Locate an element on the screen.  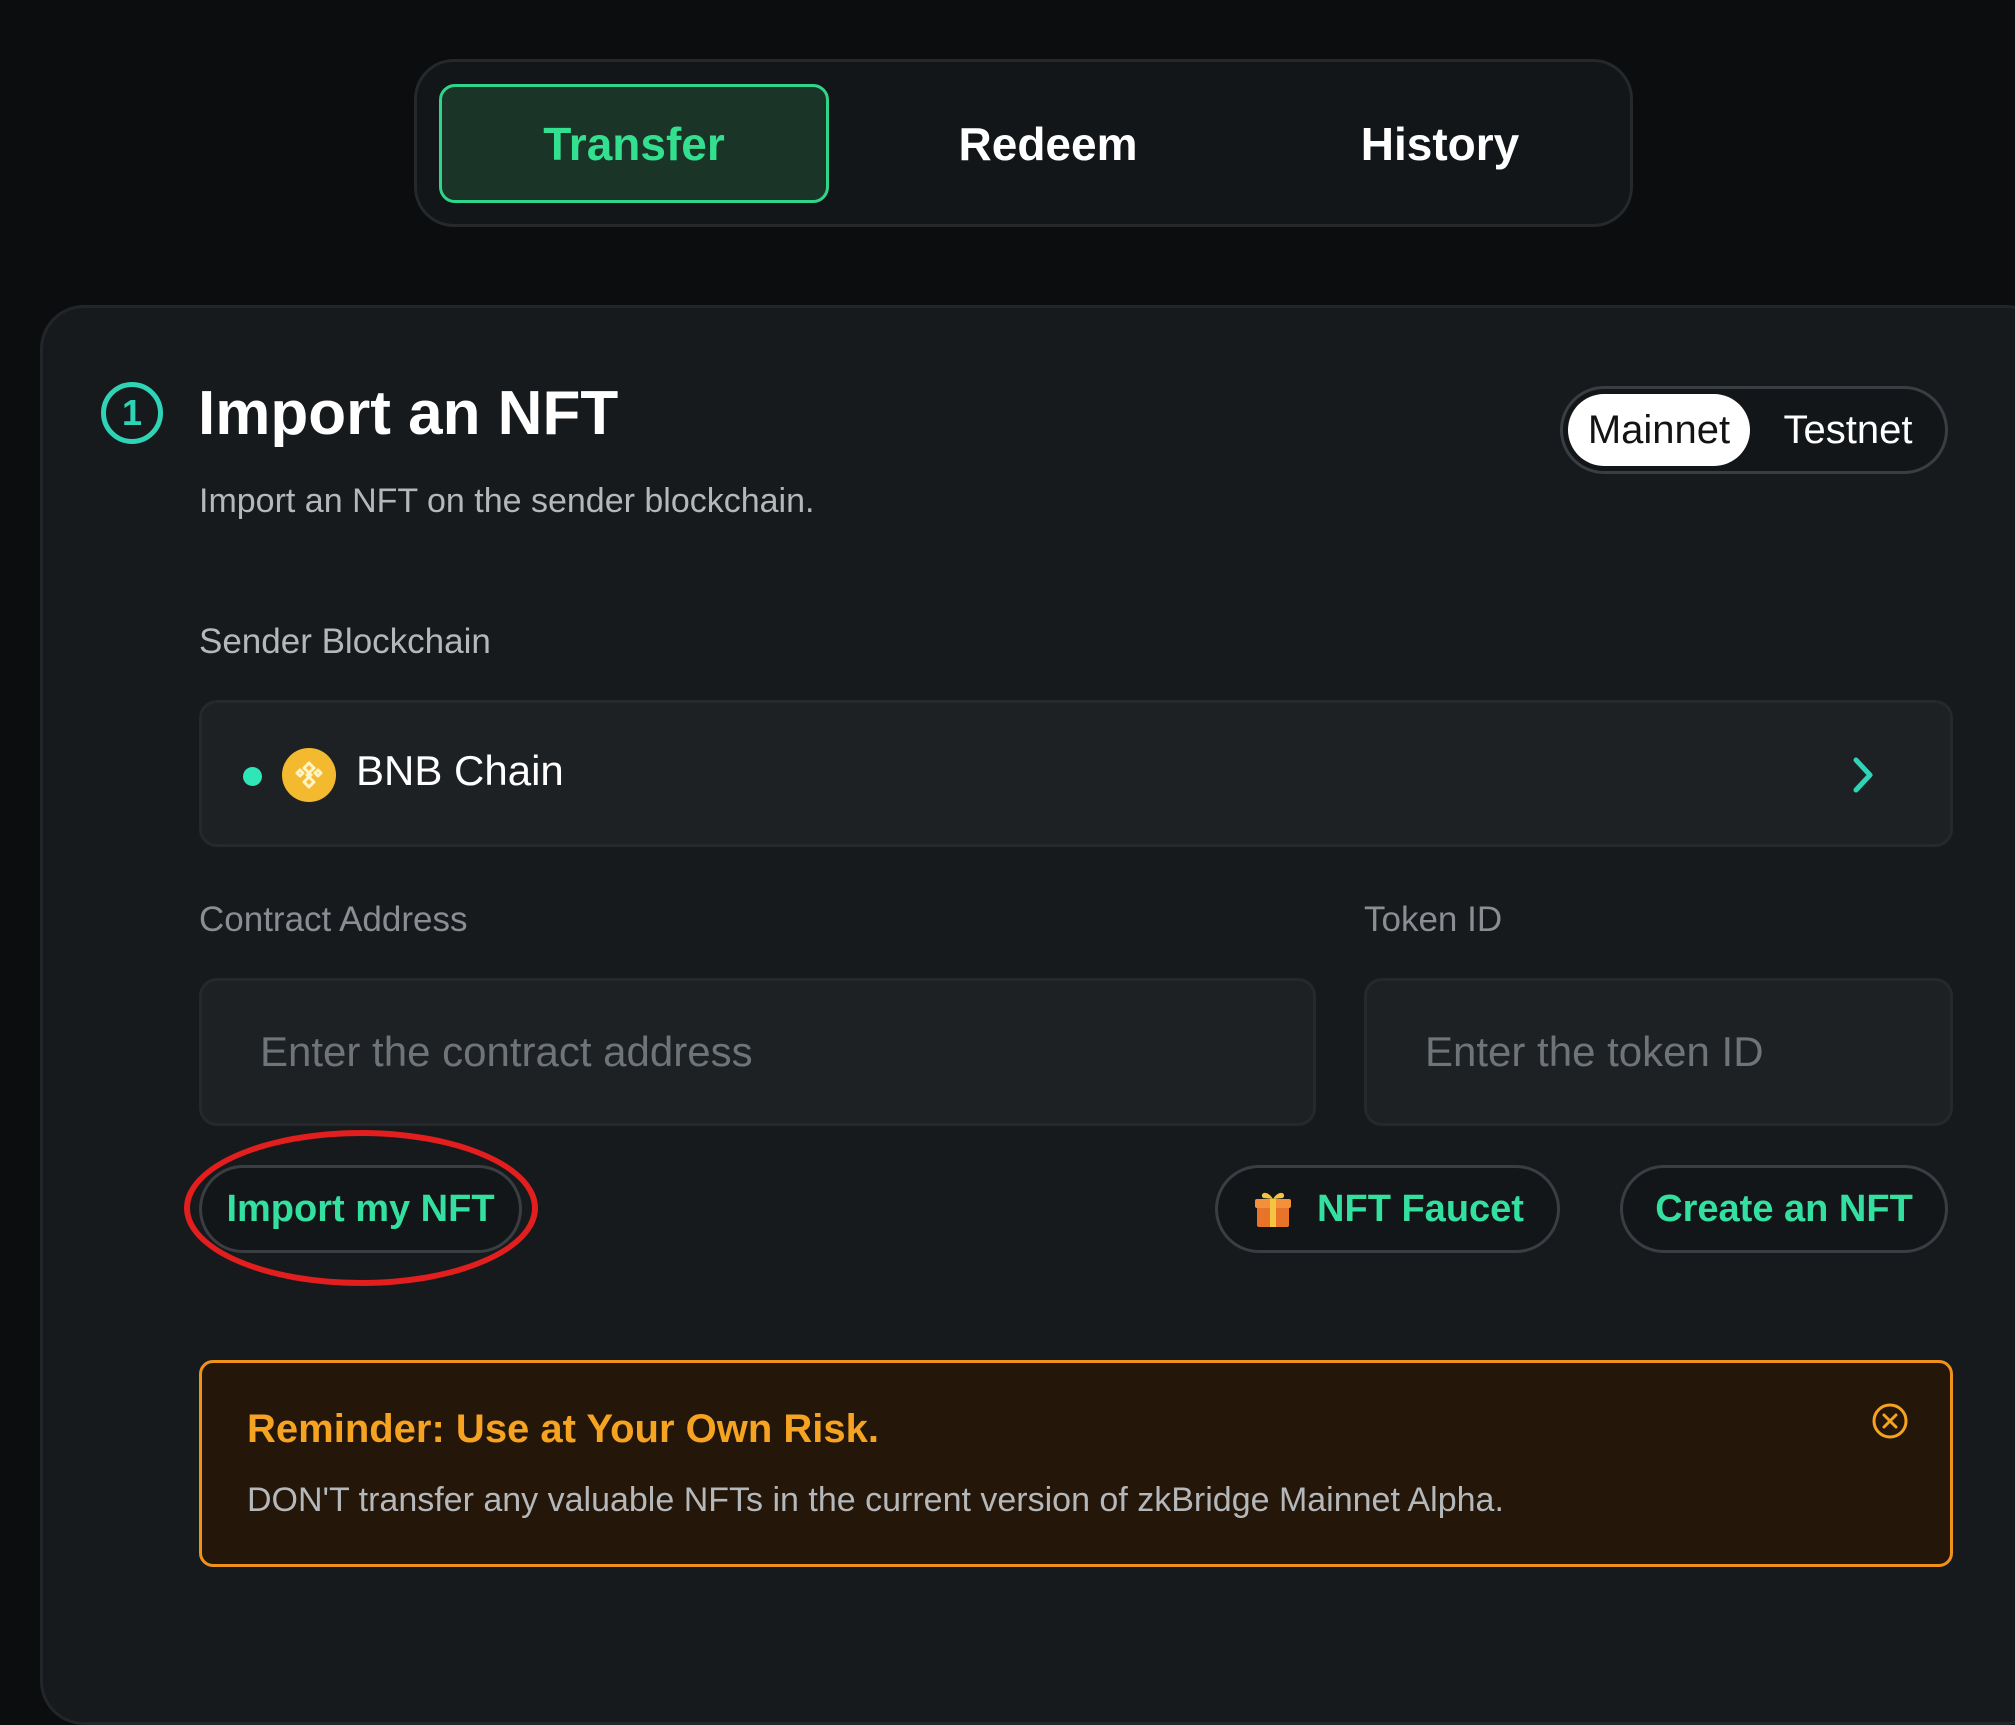
create-an-nft-label: Create an NFT is located at coordinates (1784, 1208).